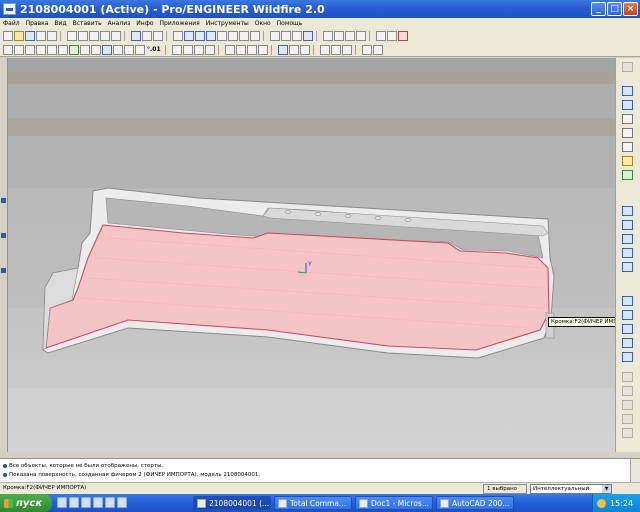 The image size is (640, 512). Describe the element at coordinates (627, 405) in the screenshot. I see `pattern-tool-icon` at that location.